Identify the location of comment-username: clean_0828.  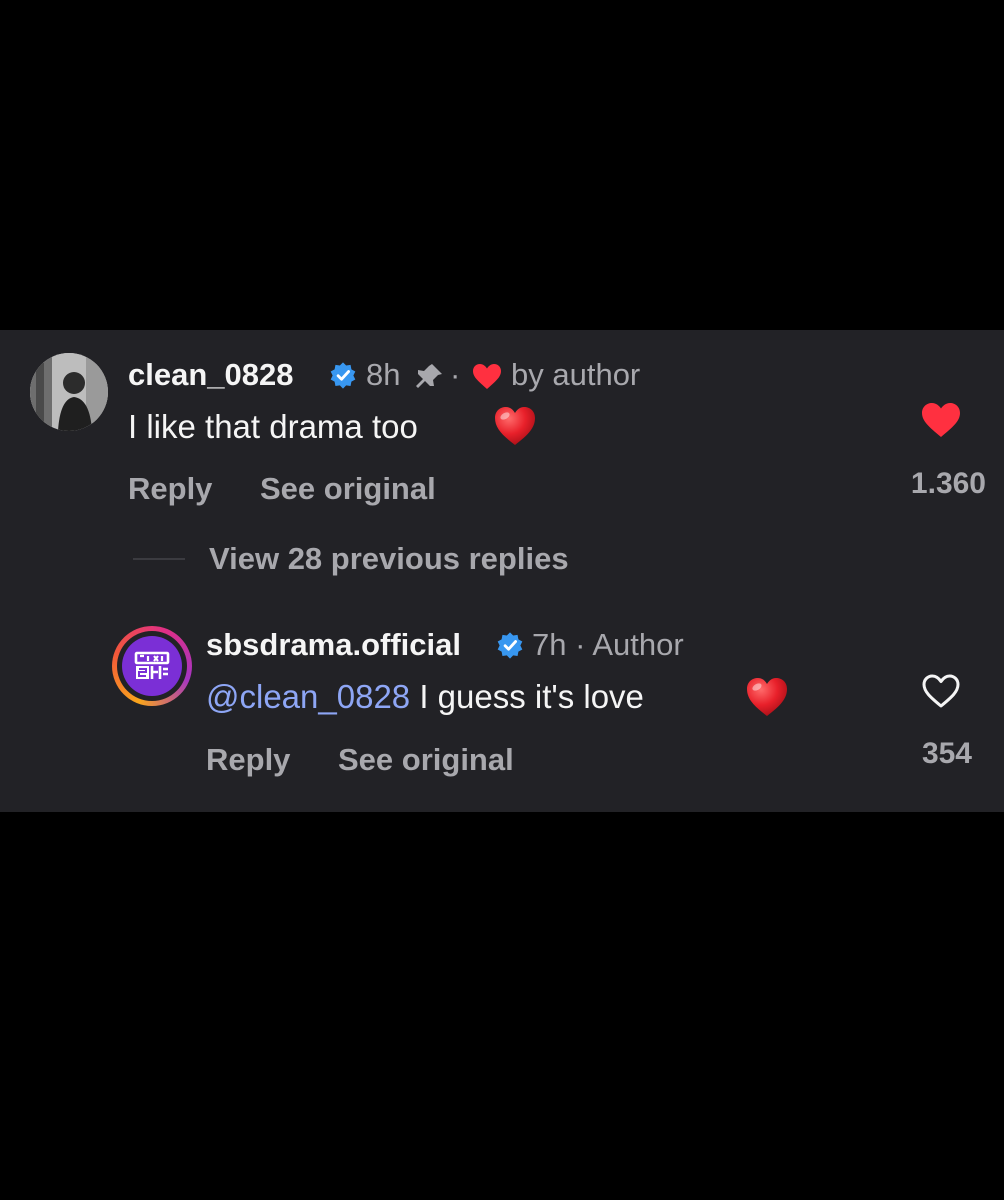
(210, 375).